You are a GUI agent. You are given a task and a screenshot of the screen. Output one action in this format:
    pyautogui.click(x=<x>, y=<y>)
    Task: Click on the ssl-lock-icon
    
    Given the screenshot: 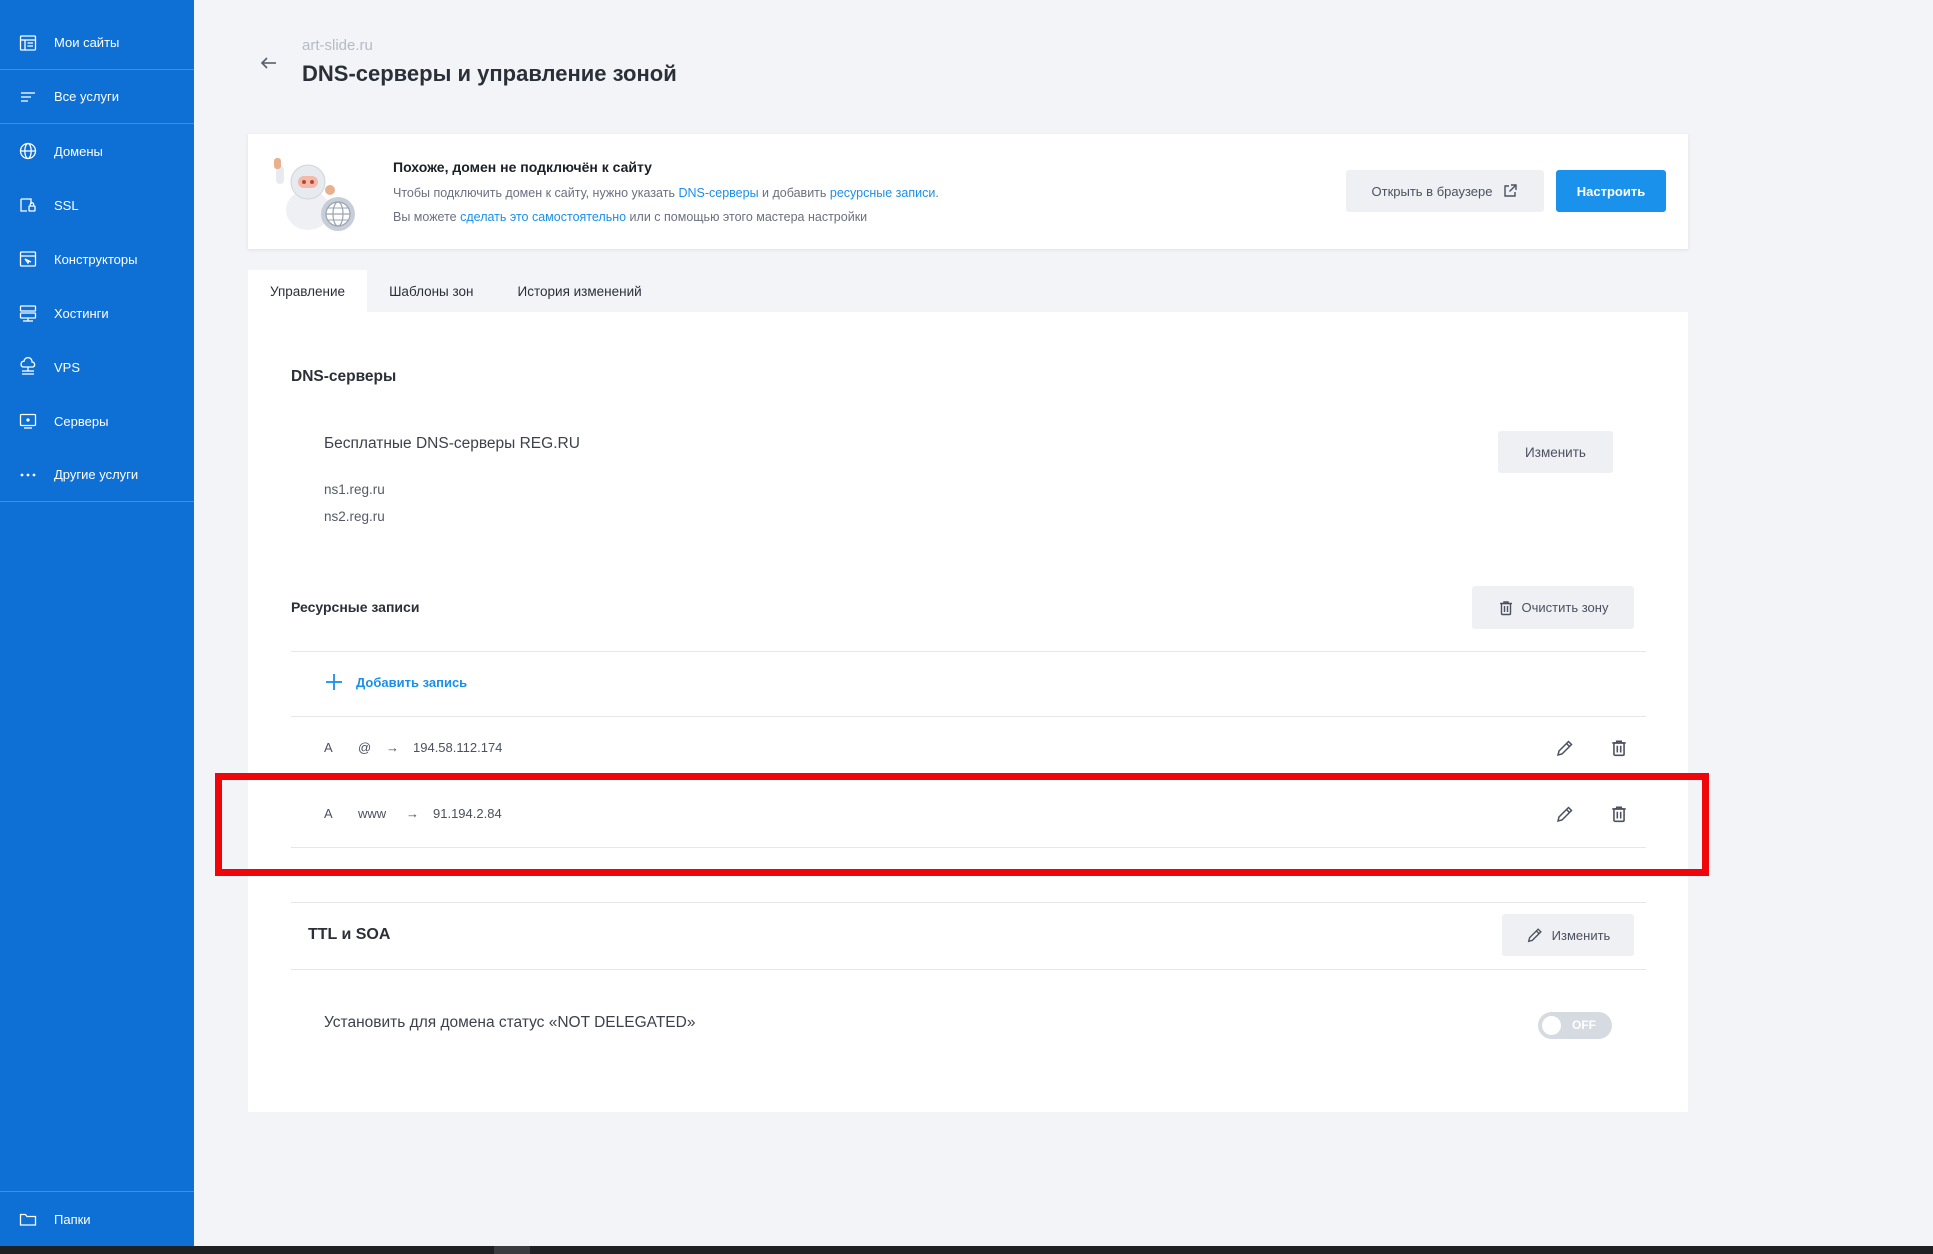 What is the action you would take?
    pyautogui.click(x=28, y=205)
    